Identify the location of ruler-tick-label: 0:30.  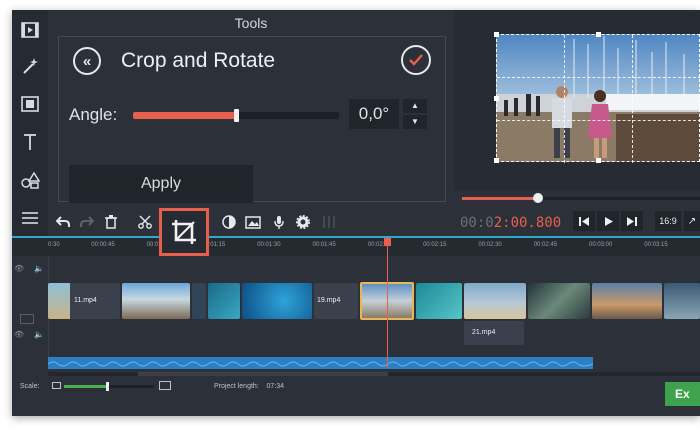
(54, 245).